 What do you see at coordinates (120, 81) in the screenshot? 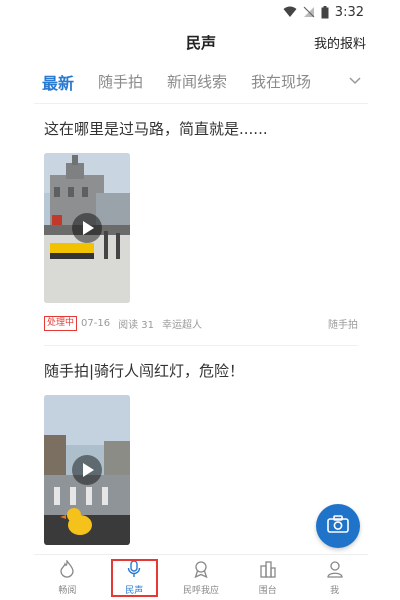
I see `tab-snapshot: 随手拍` at bounding box center [120, 81].